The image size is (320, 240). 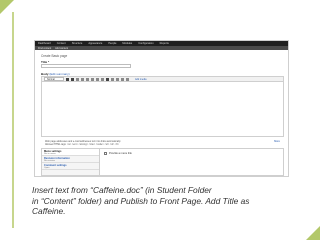 I want to click on underline-icon, so click(x=77, y=79).